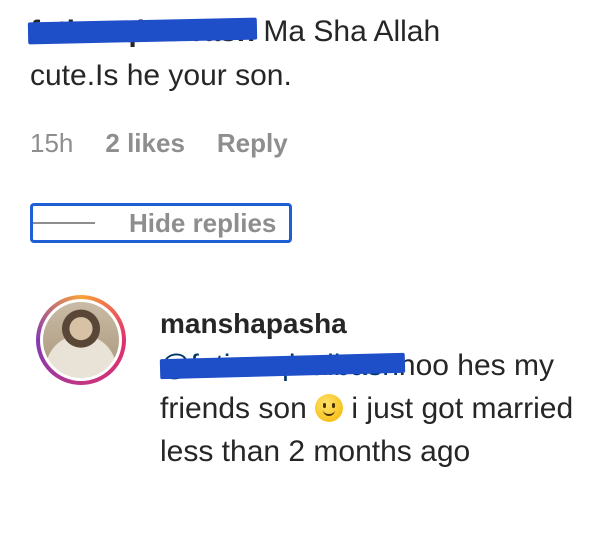  I want to click on avatar-border, so click(81, 340).